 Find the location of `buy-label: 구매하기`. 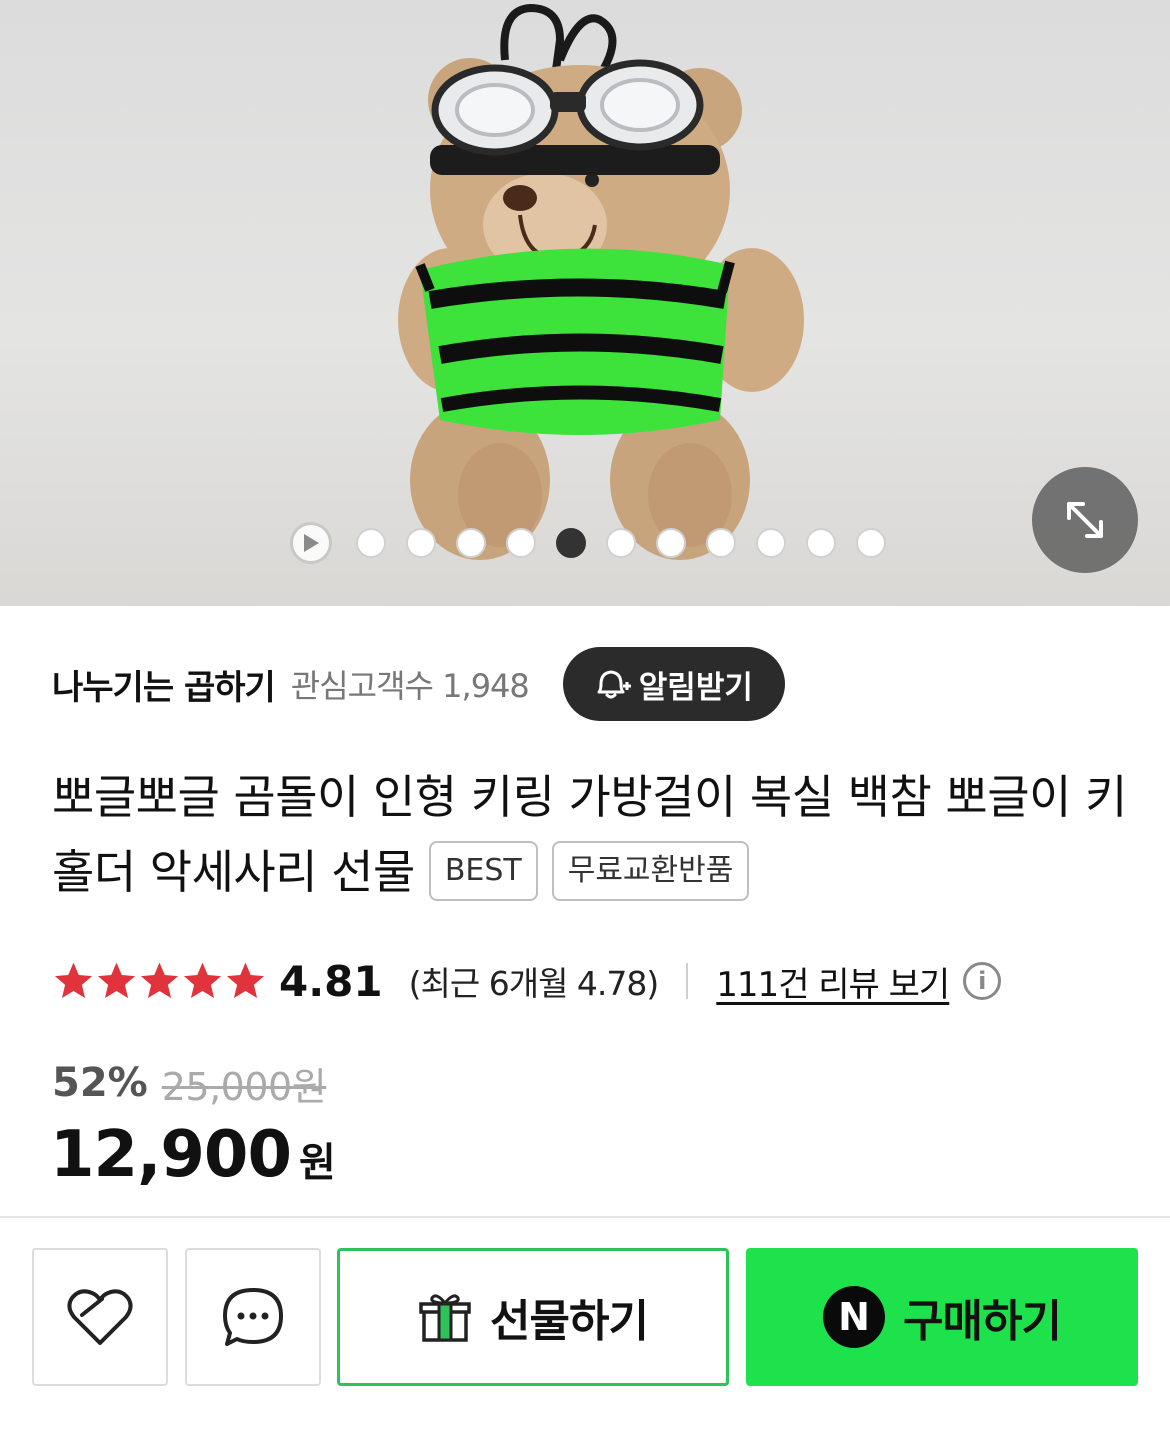

buy-label: 구매하기 is located at coordinates (982, 1321).